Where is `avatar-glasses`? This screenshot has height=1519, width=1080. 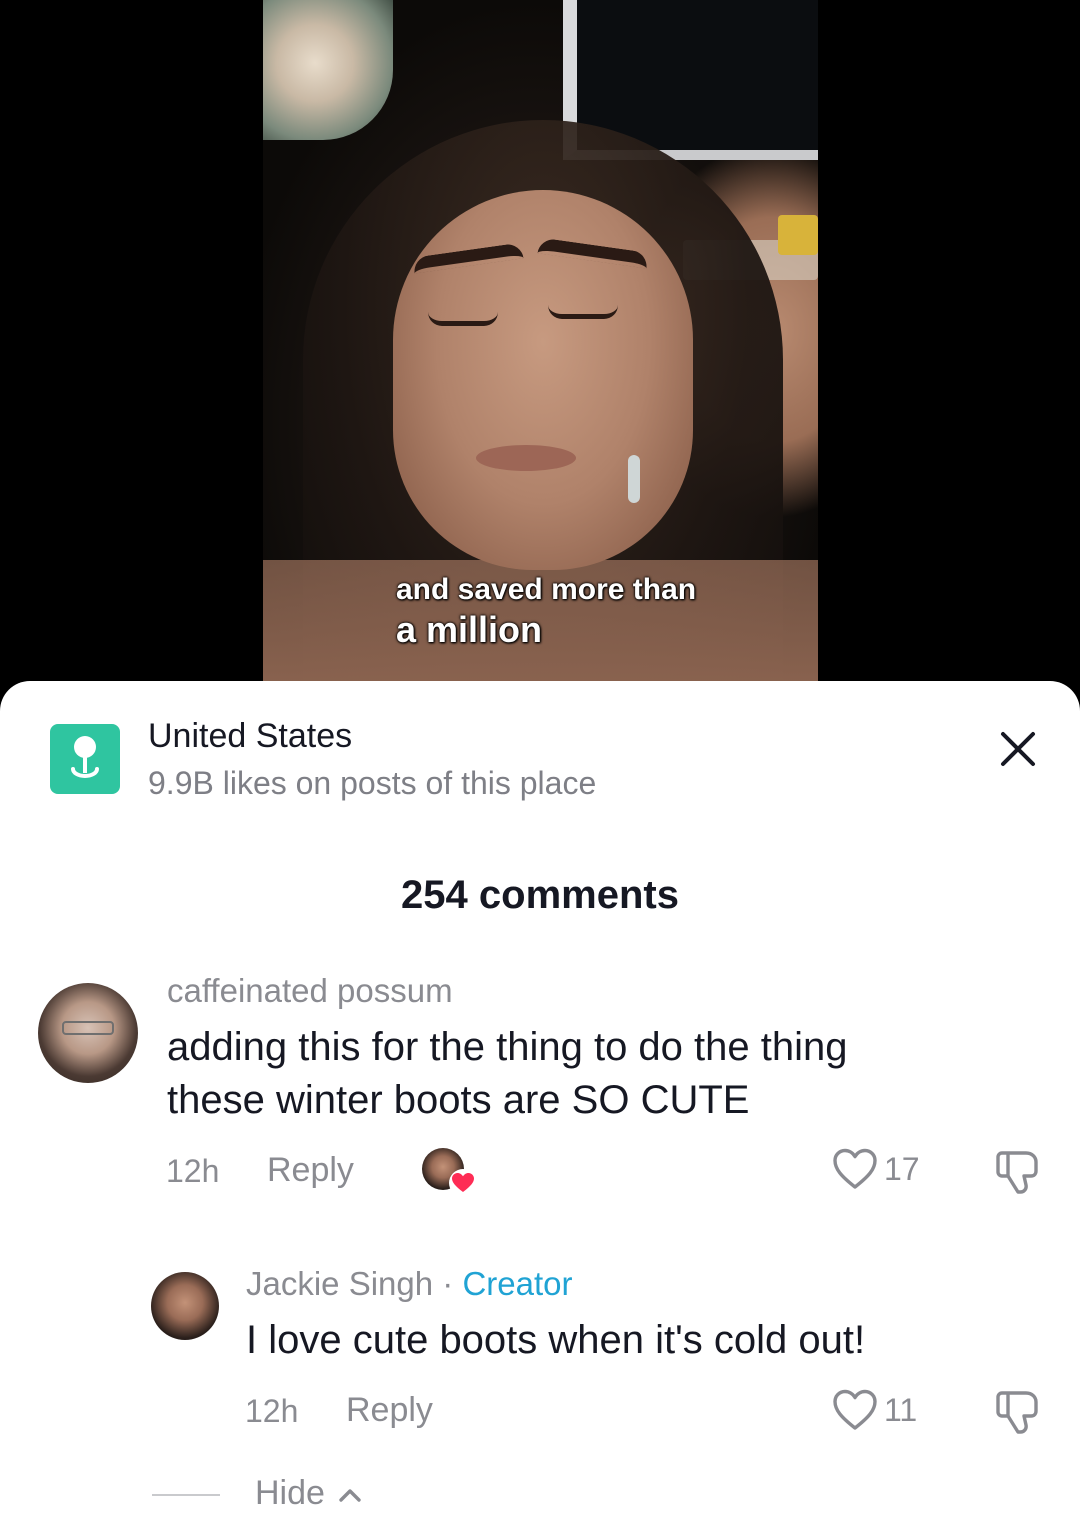 avatar-glasses is located at coordinates (88, 1028).